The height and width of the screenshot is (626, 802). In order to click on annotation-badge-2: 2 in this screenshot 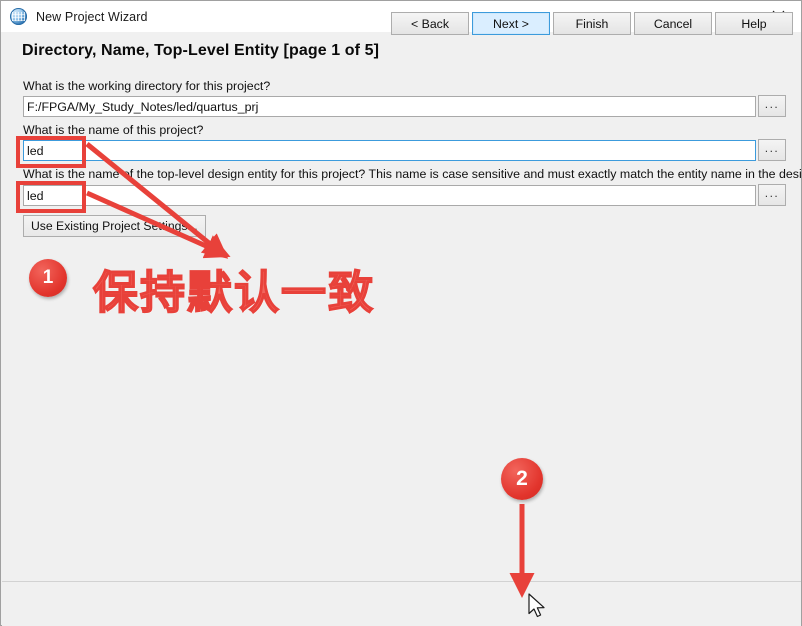, I will do `click(522, 479)`.